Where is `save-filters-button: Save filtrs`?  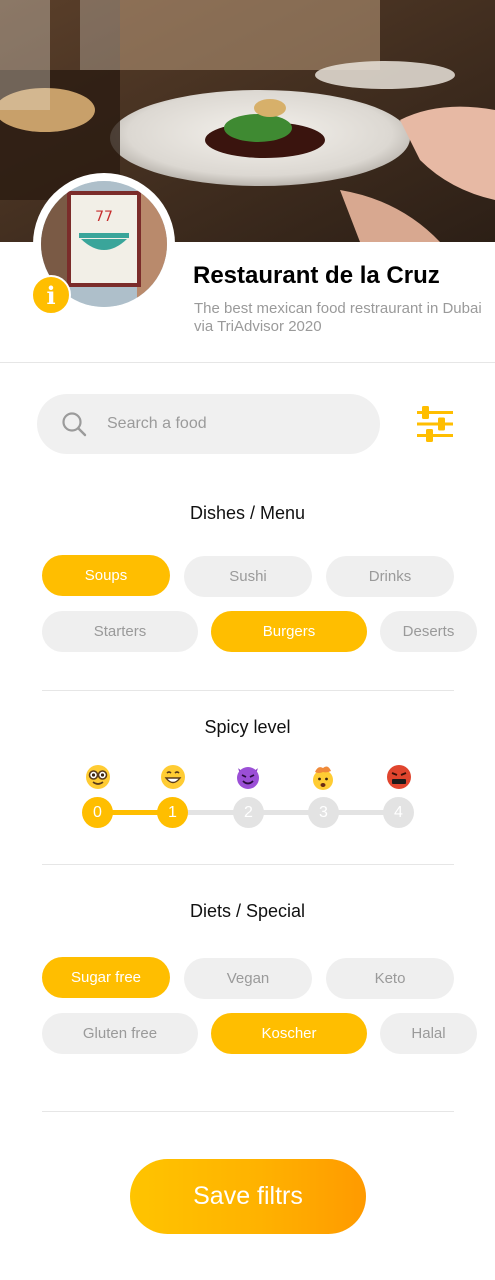
save-filters-button: Save filtrs is located at coordinates (248, 1196).